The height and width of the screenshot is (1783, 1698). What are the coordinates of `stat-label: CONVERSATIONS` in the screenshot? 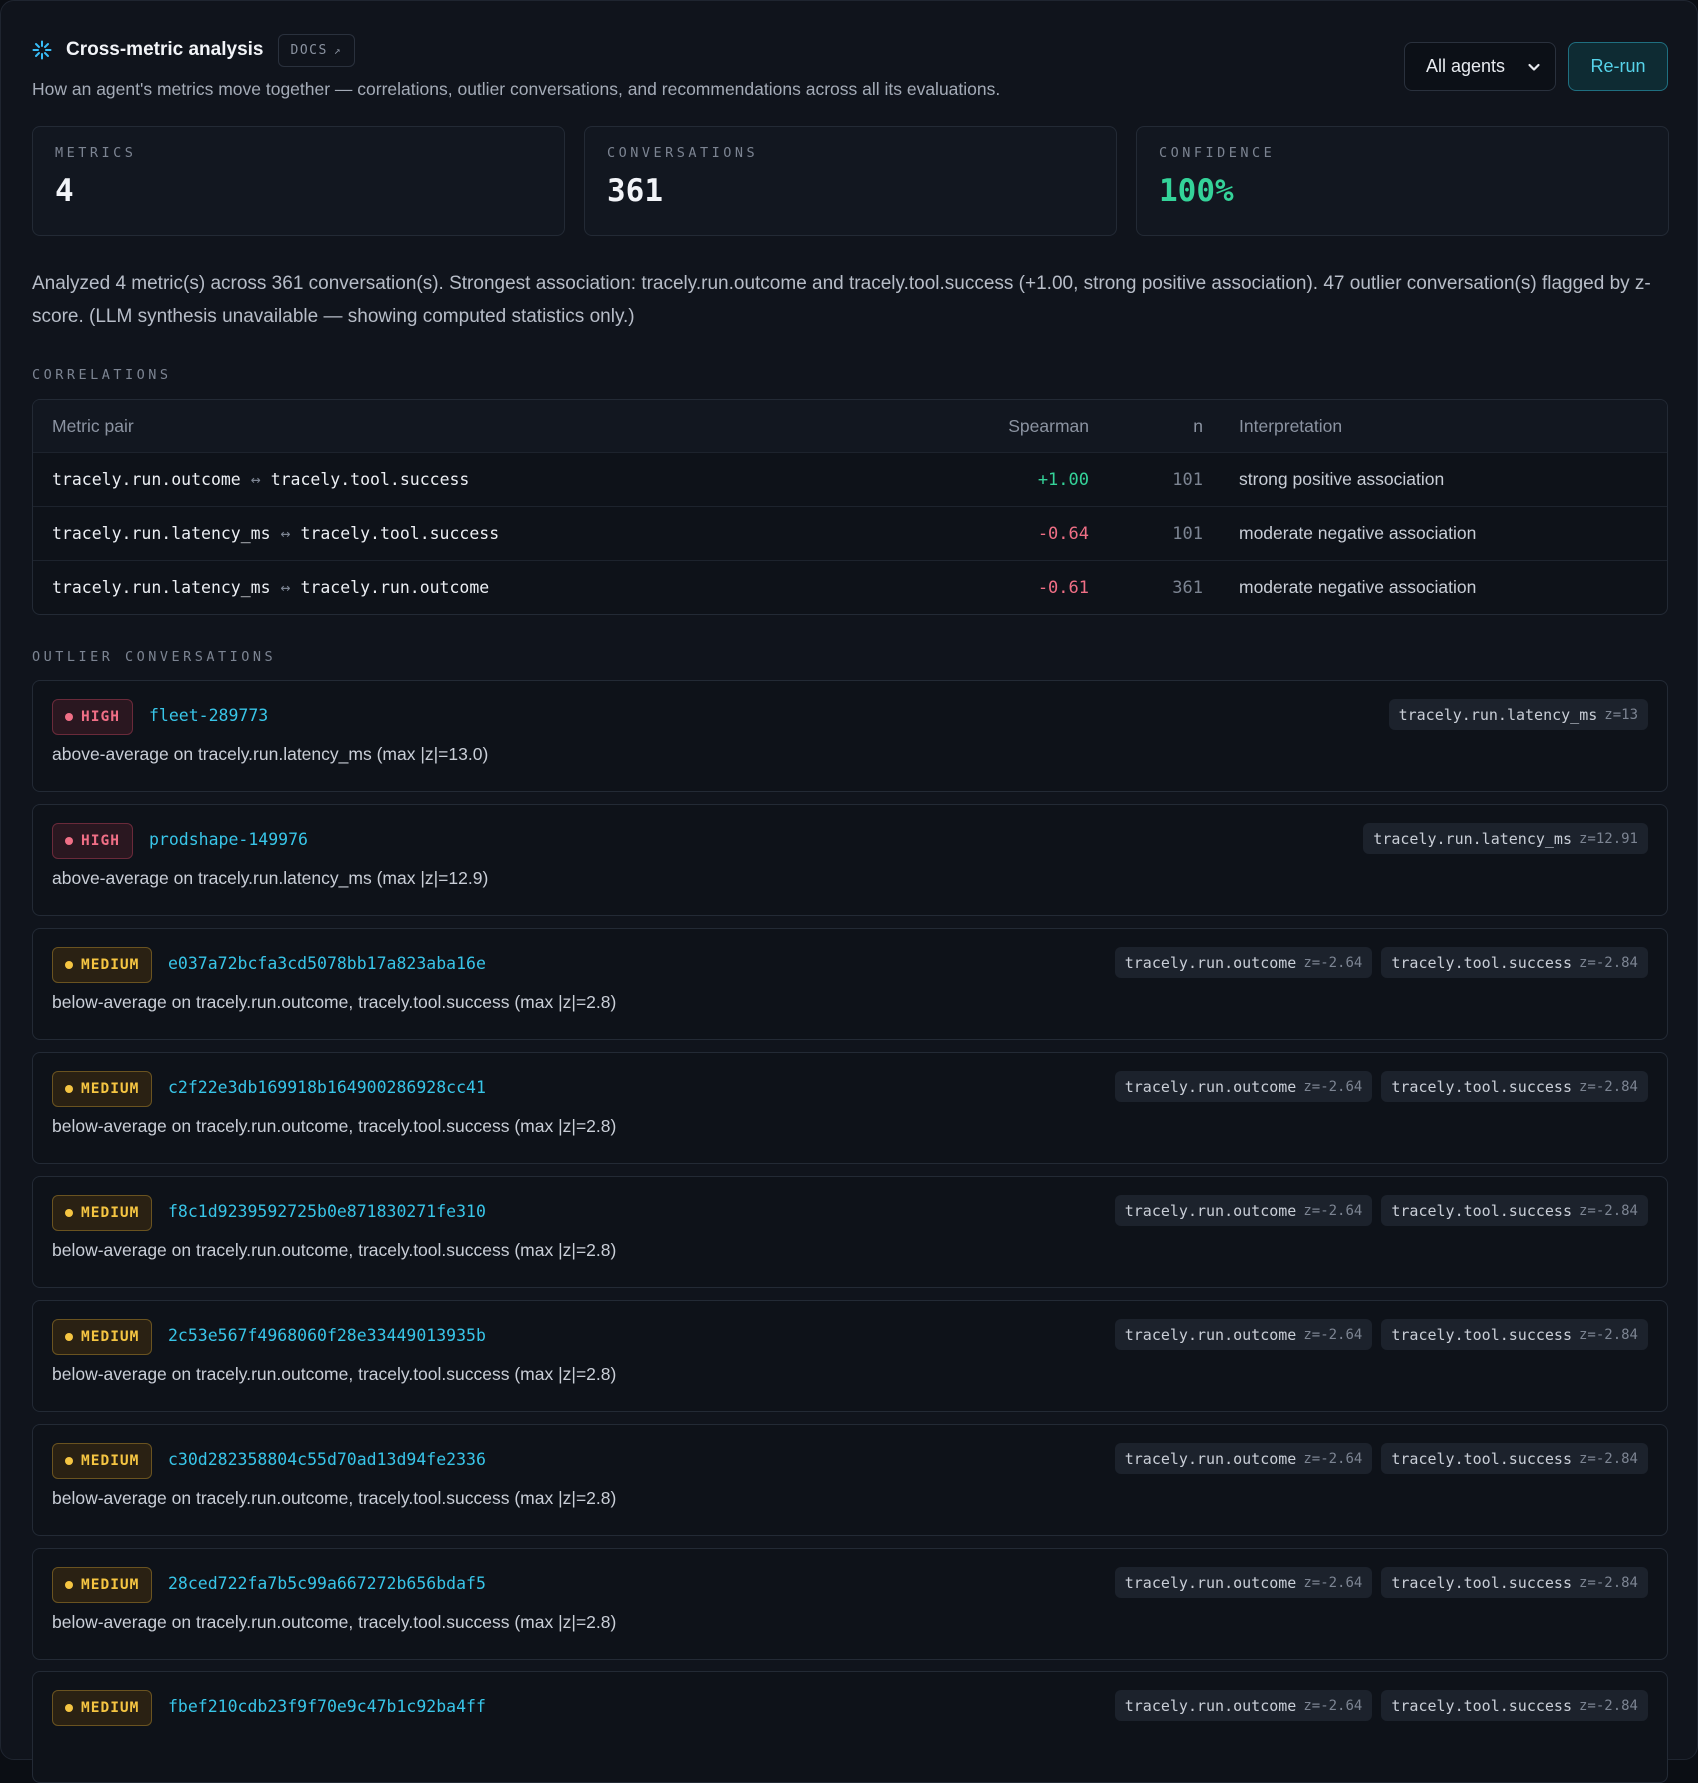 It's located at (683, 153).